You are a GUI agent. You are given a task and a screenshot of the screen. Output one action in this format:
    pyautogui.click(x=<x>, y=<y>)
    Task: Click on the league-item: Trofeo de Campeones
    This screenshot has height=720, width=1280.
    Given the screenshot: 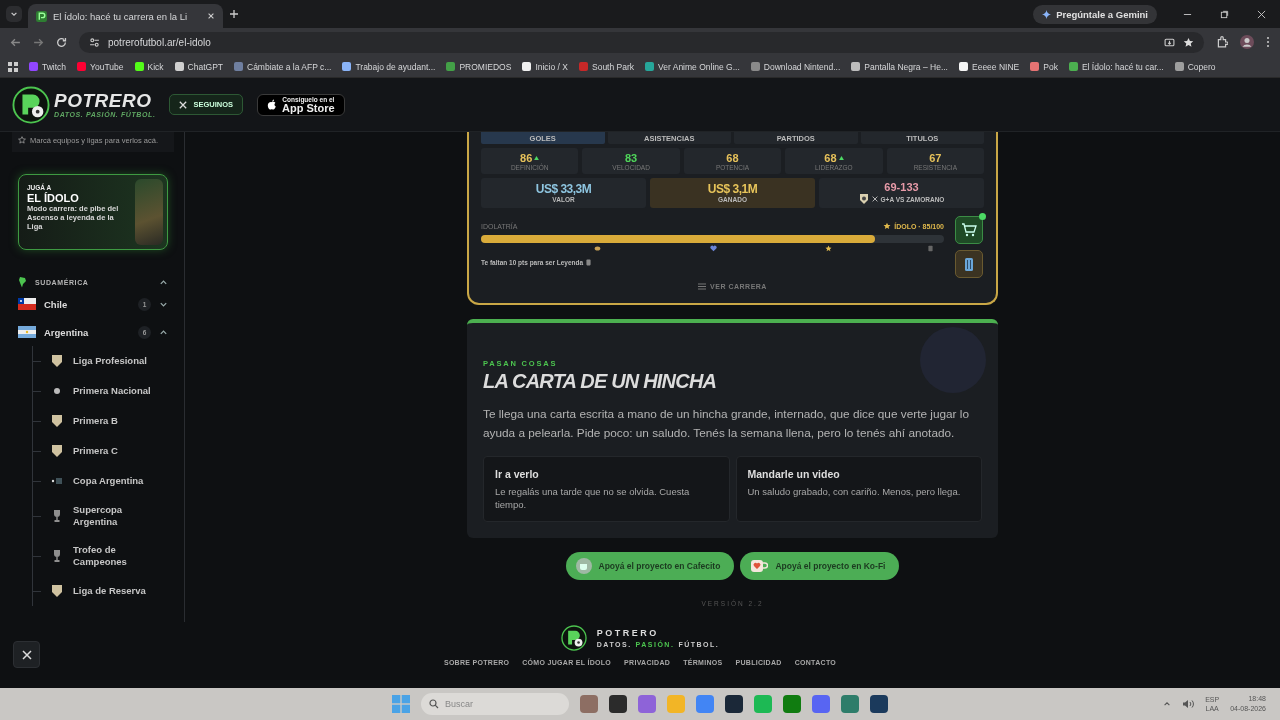 What is the action you would take?
    pyautogui.click(x=100, y=556)
    